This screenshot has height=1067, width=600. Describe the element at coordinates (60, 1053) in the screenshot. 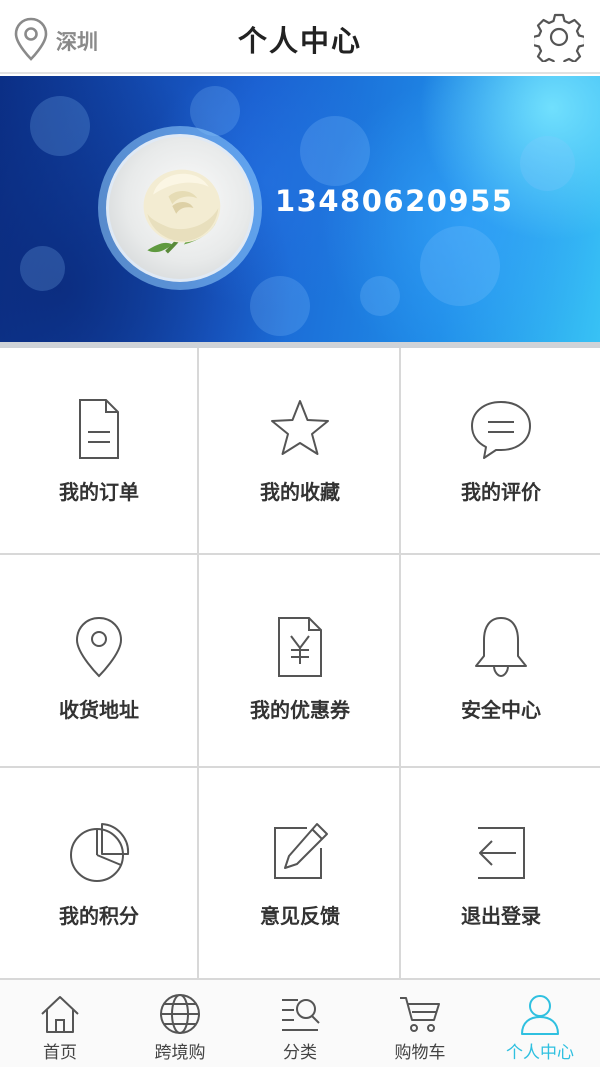

I see `tab-label: 首页` at that location.